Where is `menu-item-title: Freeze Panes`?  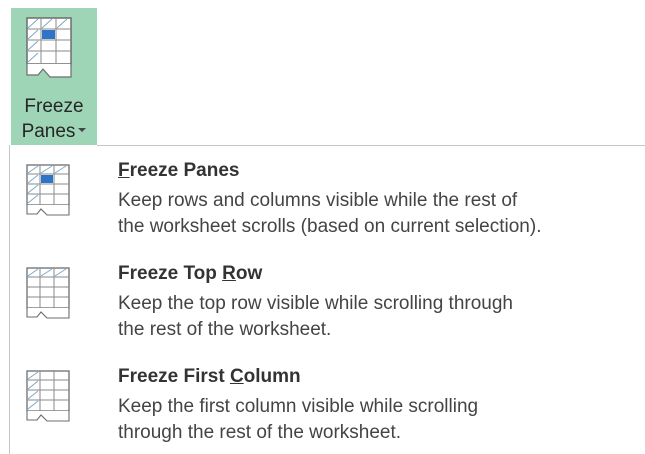 menu-item-title: Freeze Panes is located at coordinates (178, 171).